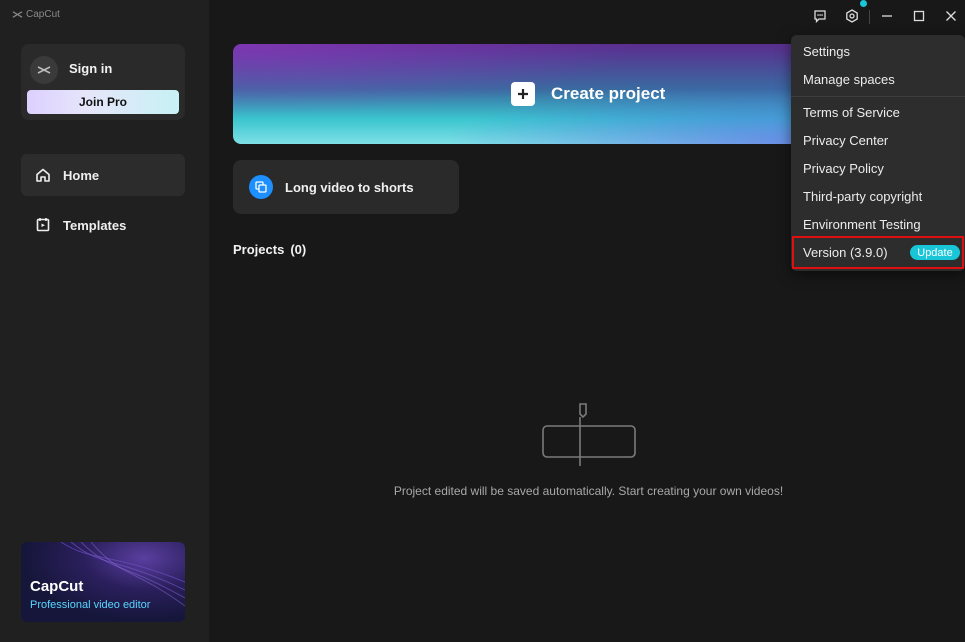  I want to click on join-pro-button: Join Pro, so click(103, 102).